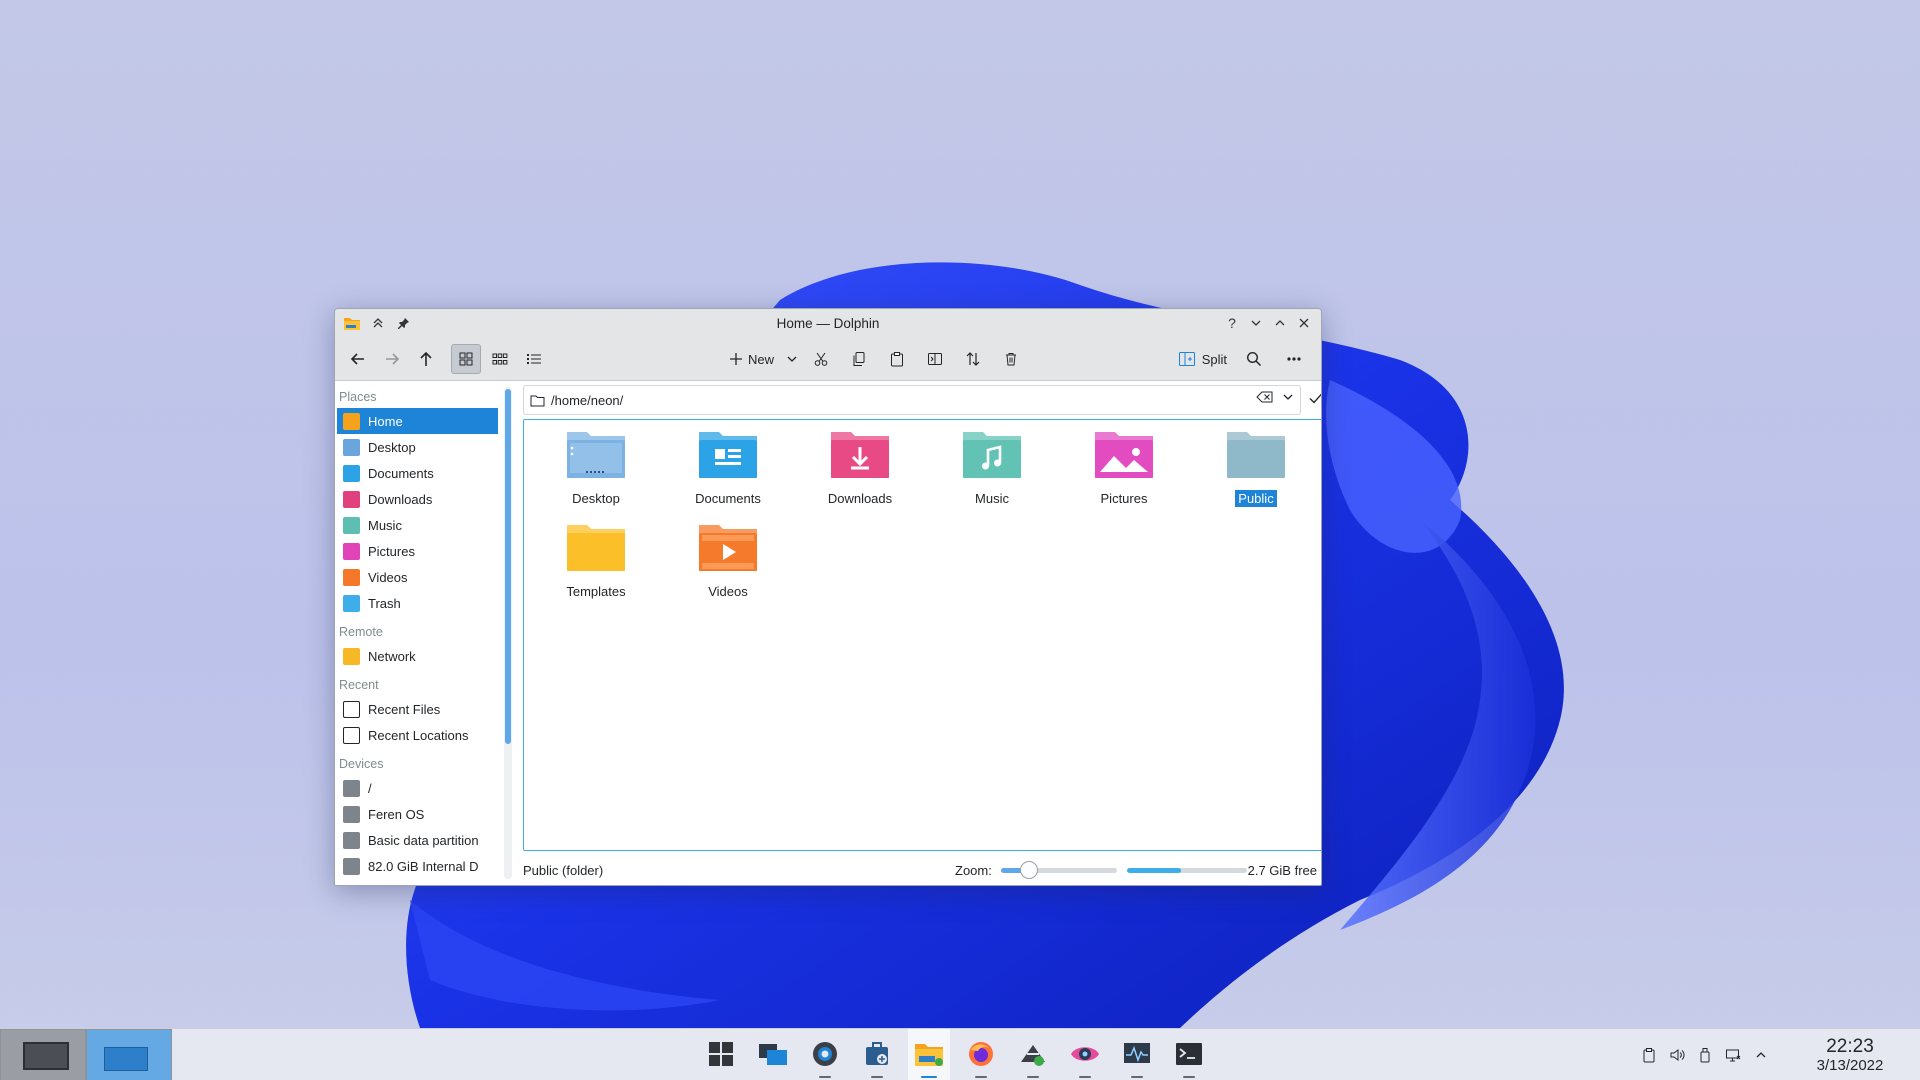  What do you see at coordinates (596, 561) in the screenshot?
I see `file-item: Templates` at bounding box center [596, 561].